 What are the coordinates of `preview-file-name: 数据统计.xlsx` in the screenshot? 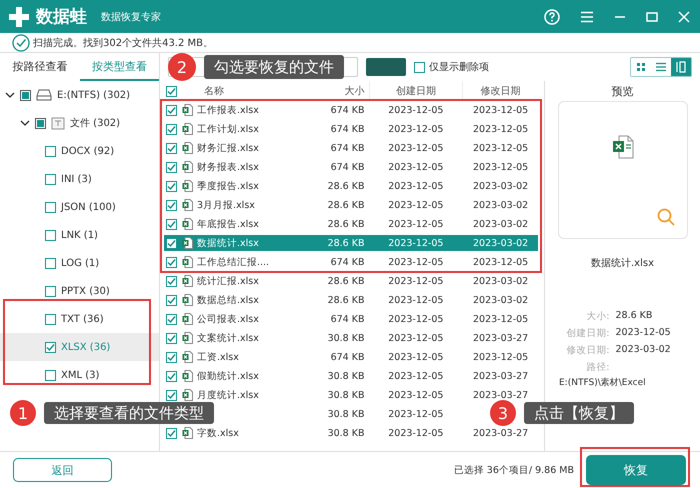 It's located at (622, 263).